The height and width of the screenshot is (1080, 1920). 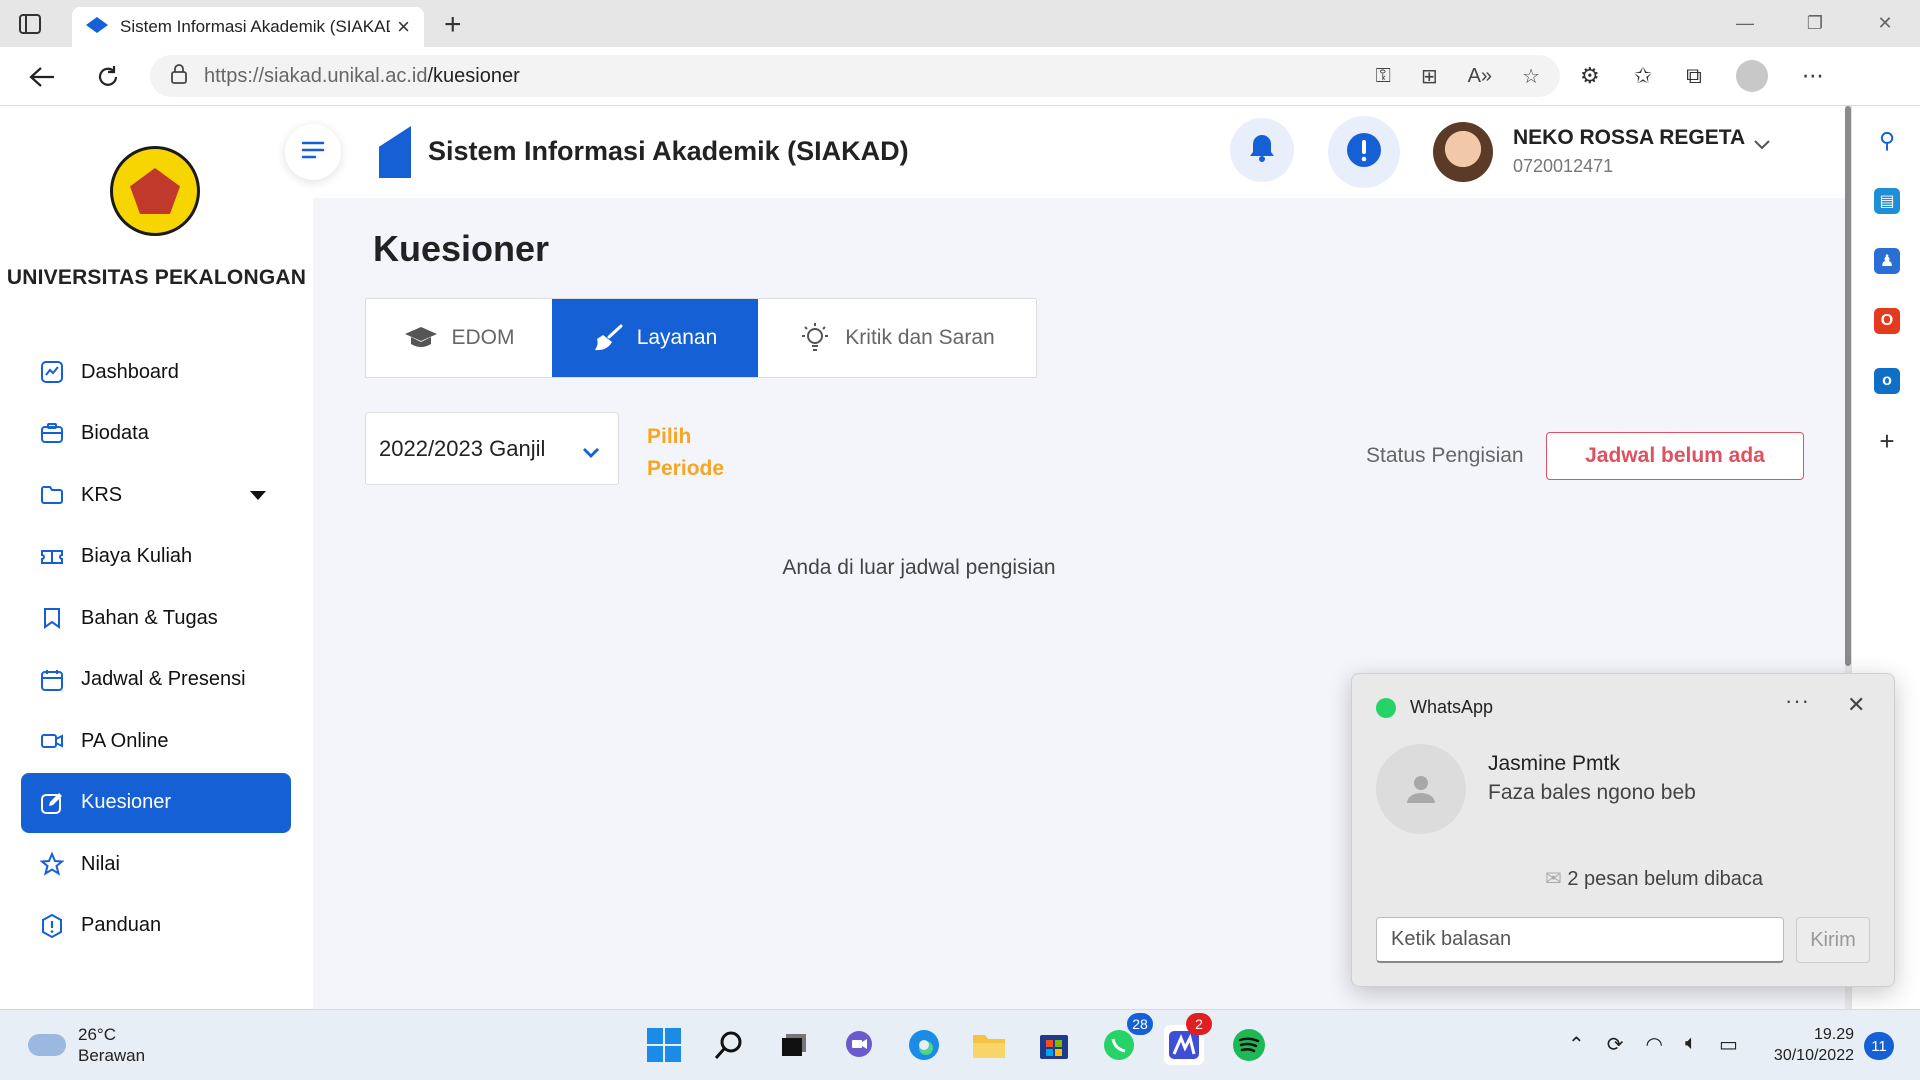 I want to click on sidebar-toggle-button, so click(x=313, y=152).